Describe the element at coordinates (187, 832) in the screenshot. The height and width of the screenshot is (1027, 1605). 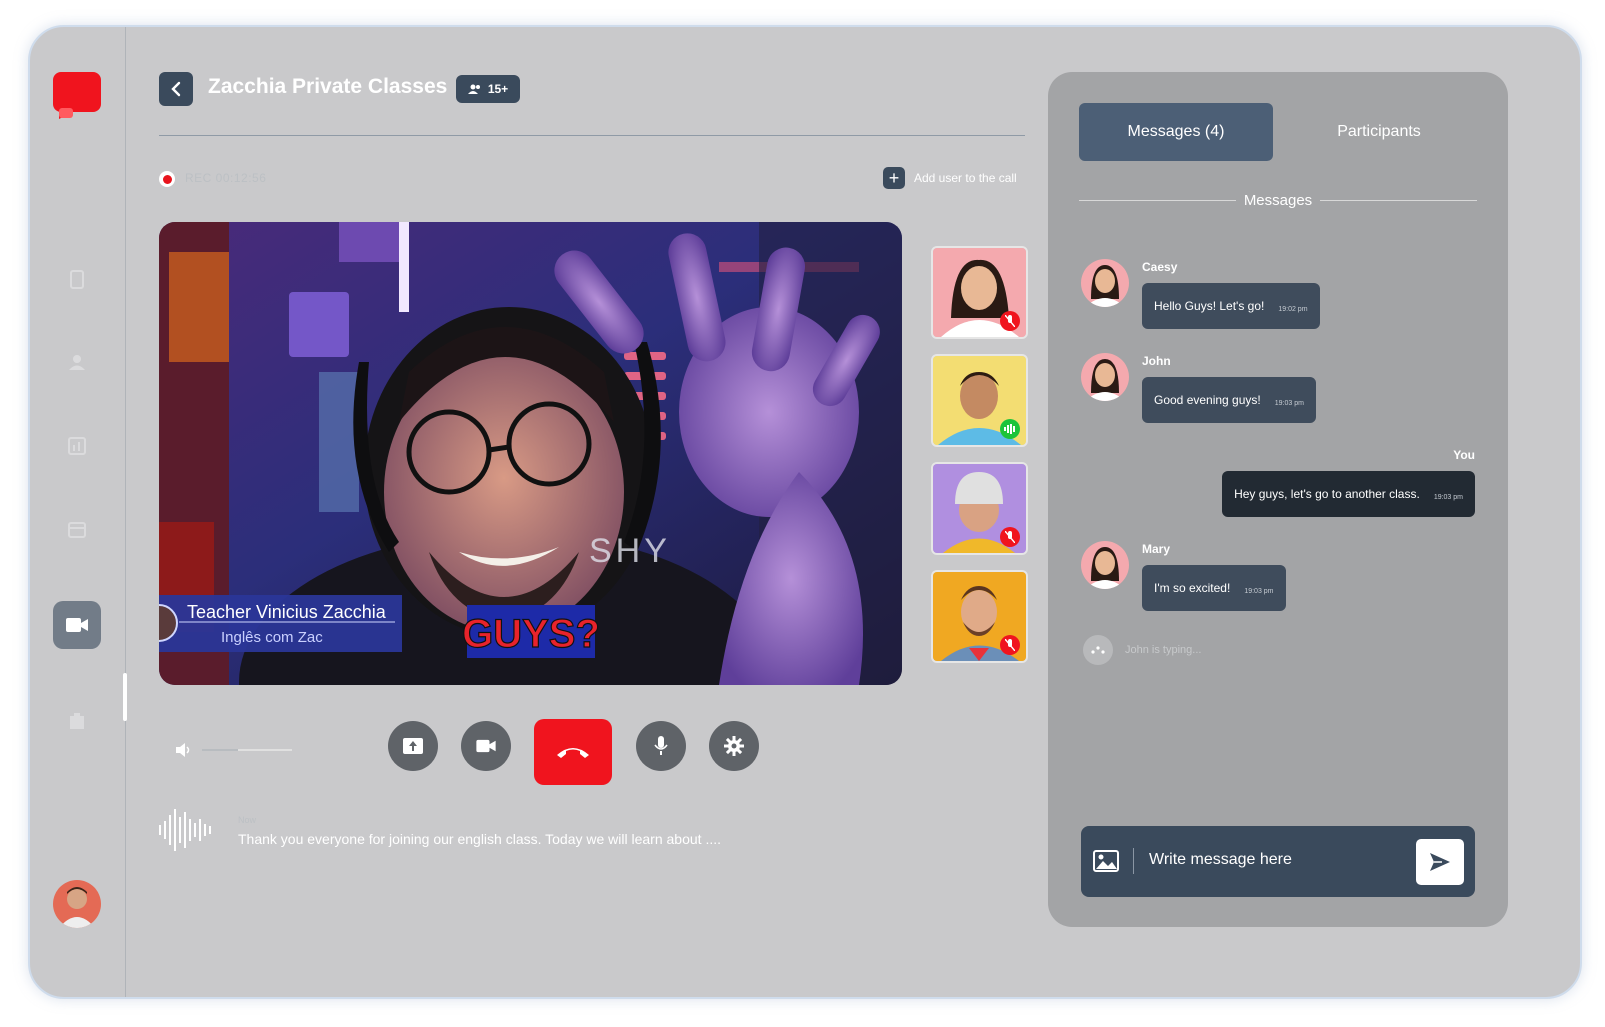
I see `audio-waveform-icon` at that location.